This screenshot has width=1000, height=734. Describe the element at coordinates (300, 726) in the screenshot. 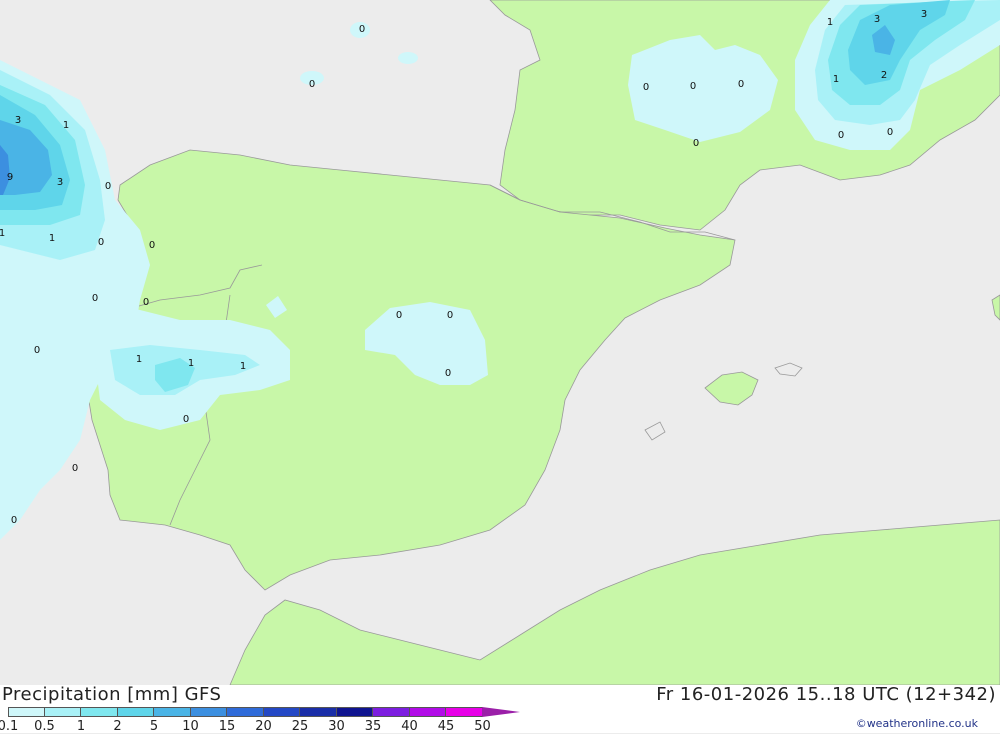

I see `scale-tick-label: 25` at that location.